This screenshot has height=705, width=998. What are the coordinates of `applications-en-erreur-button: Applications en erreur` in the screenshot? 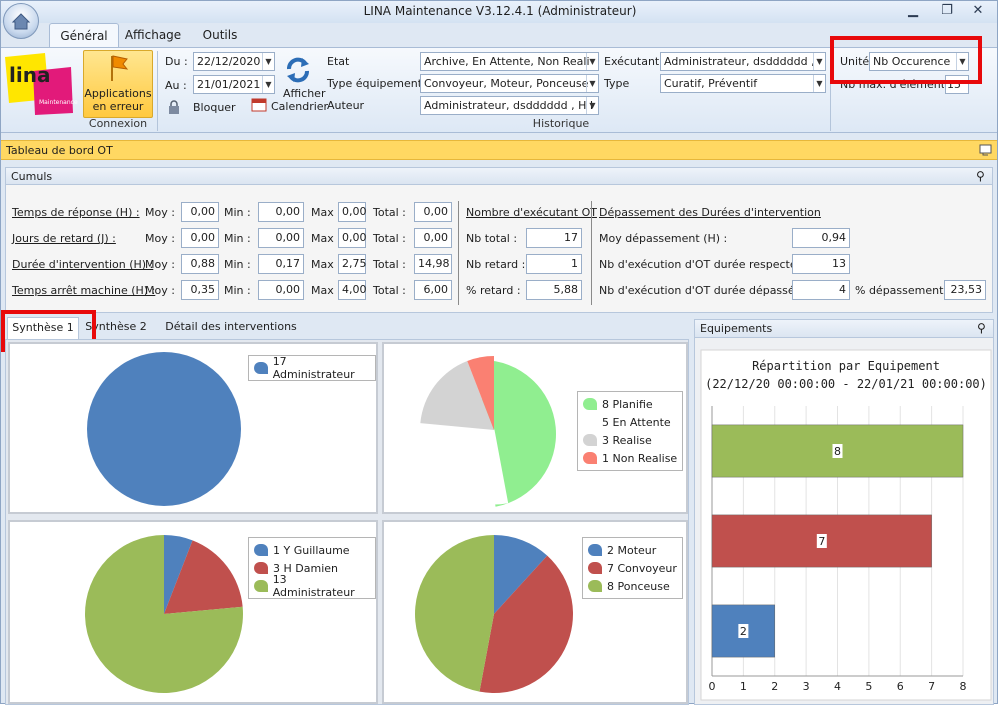 It's located at (118, 84).